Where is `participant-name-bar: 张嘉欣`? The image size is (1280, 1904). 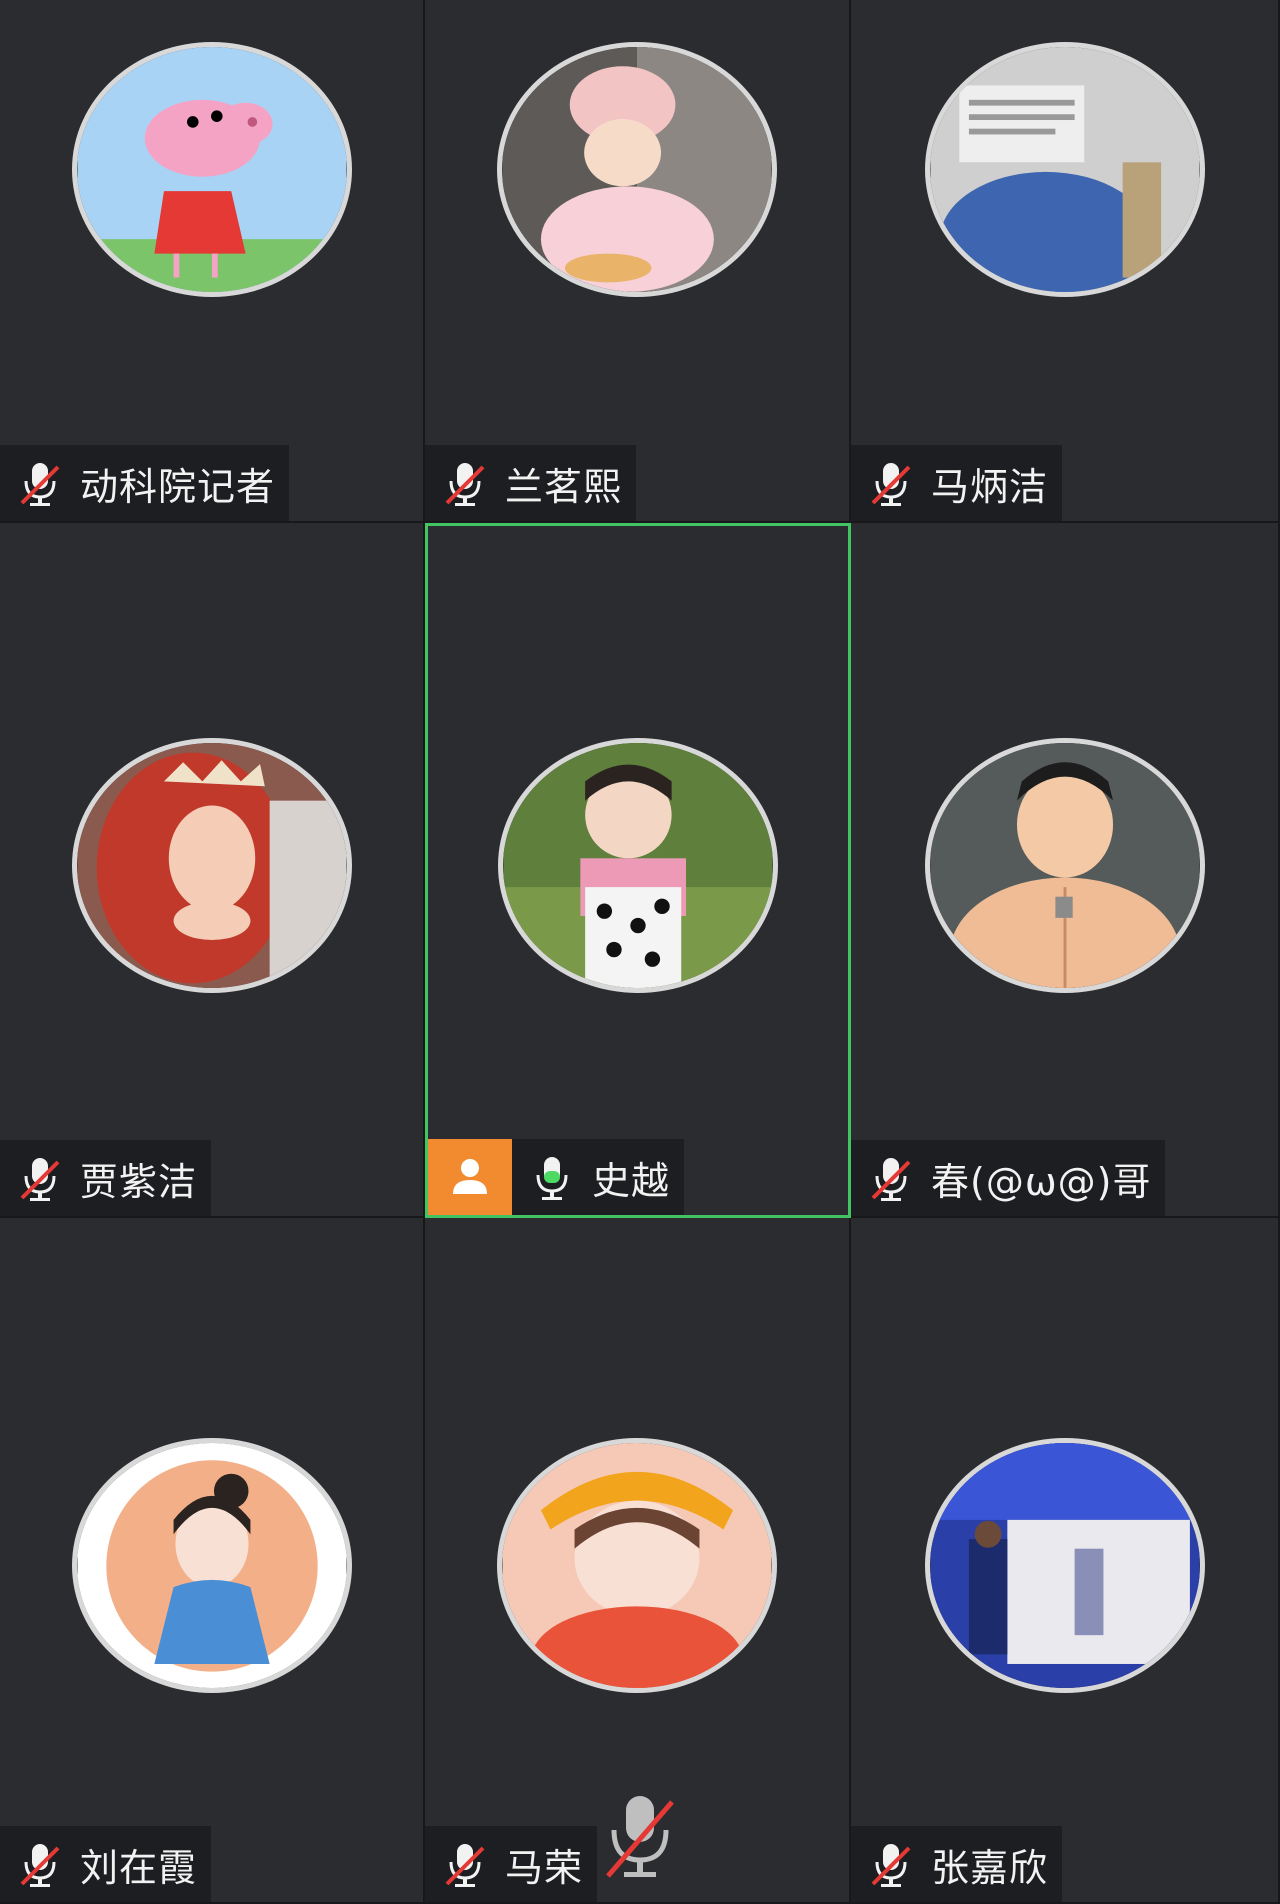 participant-name-bar: 张嘉欣 is located at coordinates (957, 1864).